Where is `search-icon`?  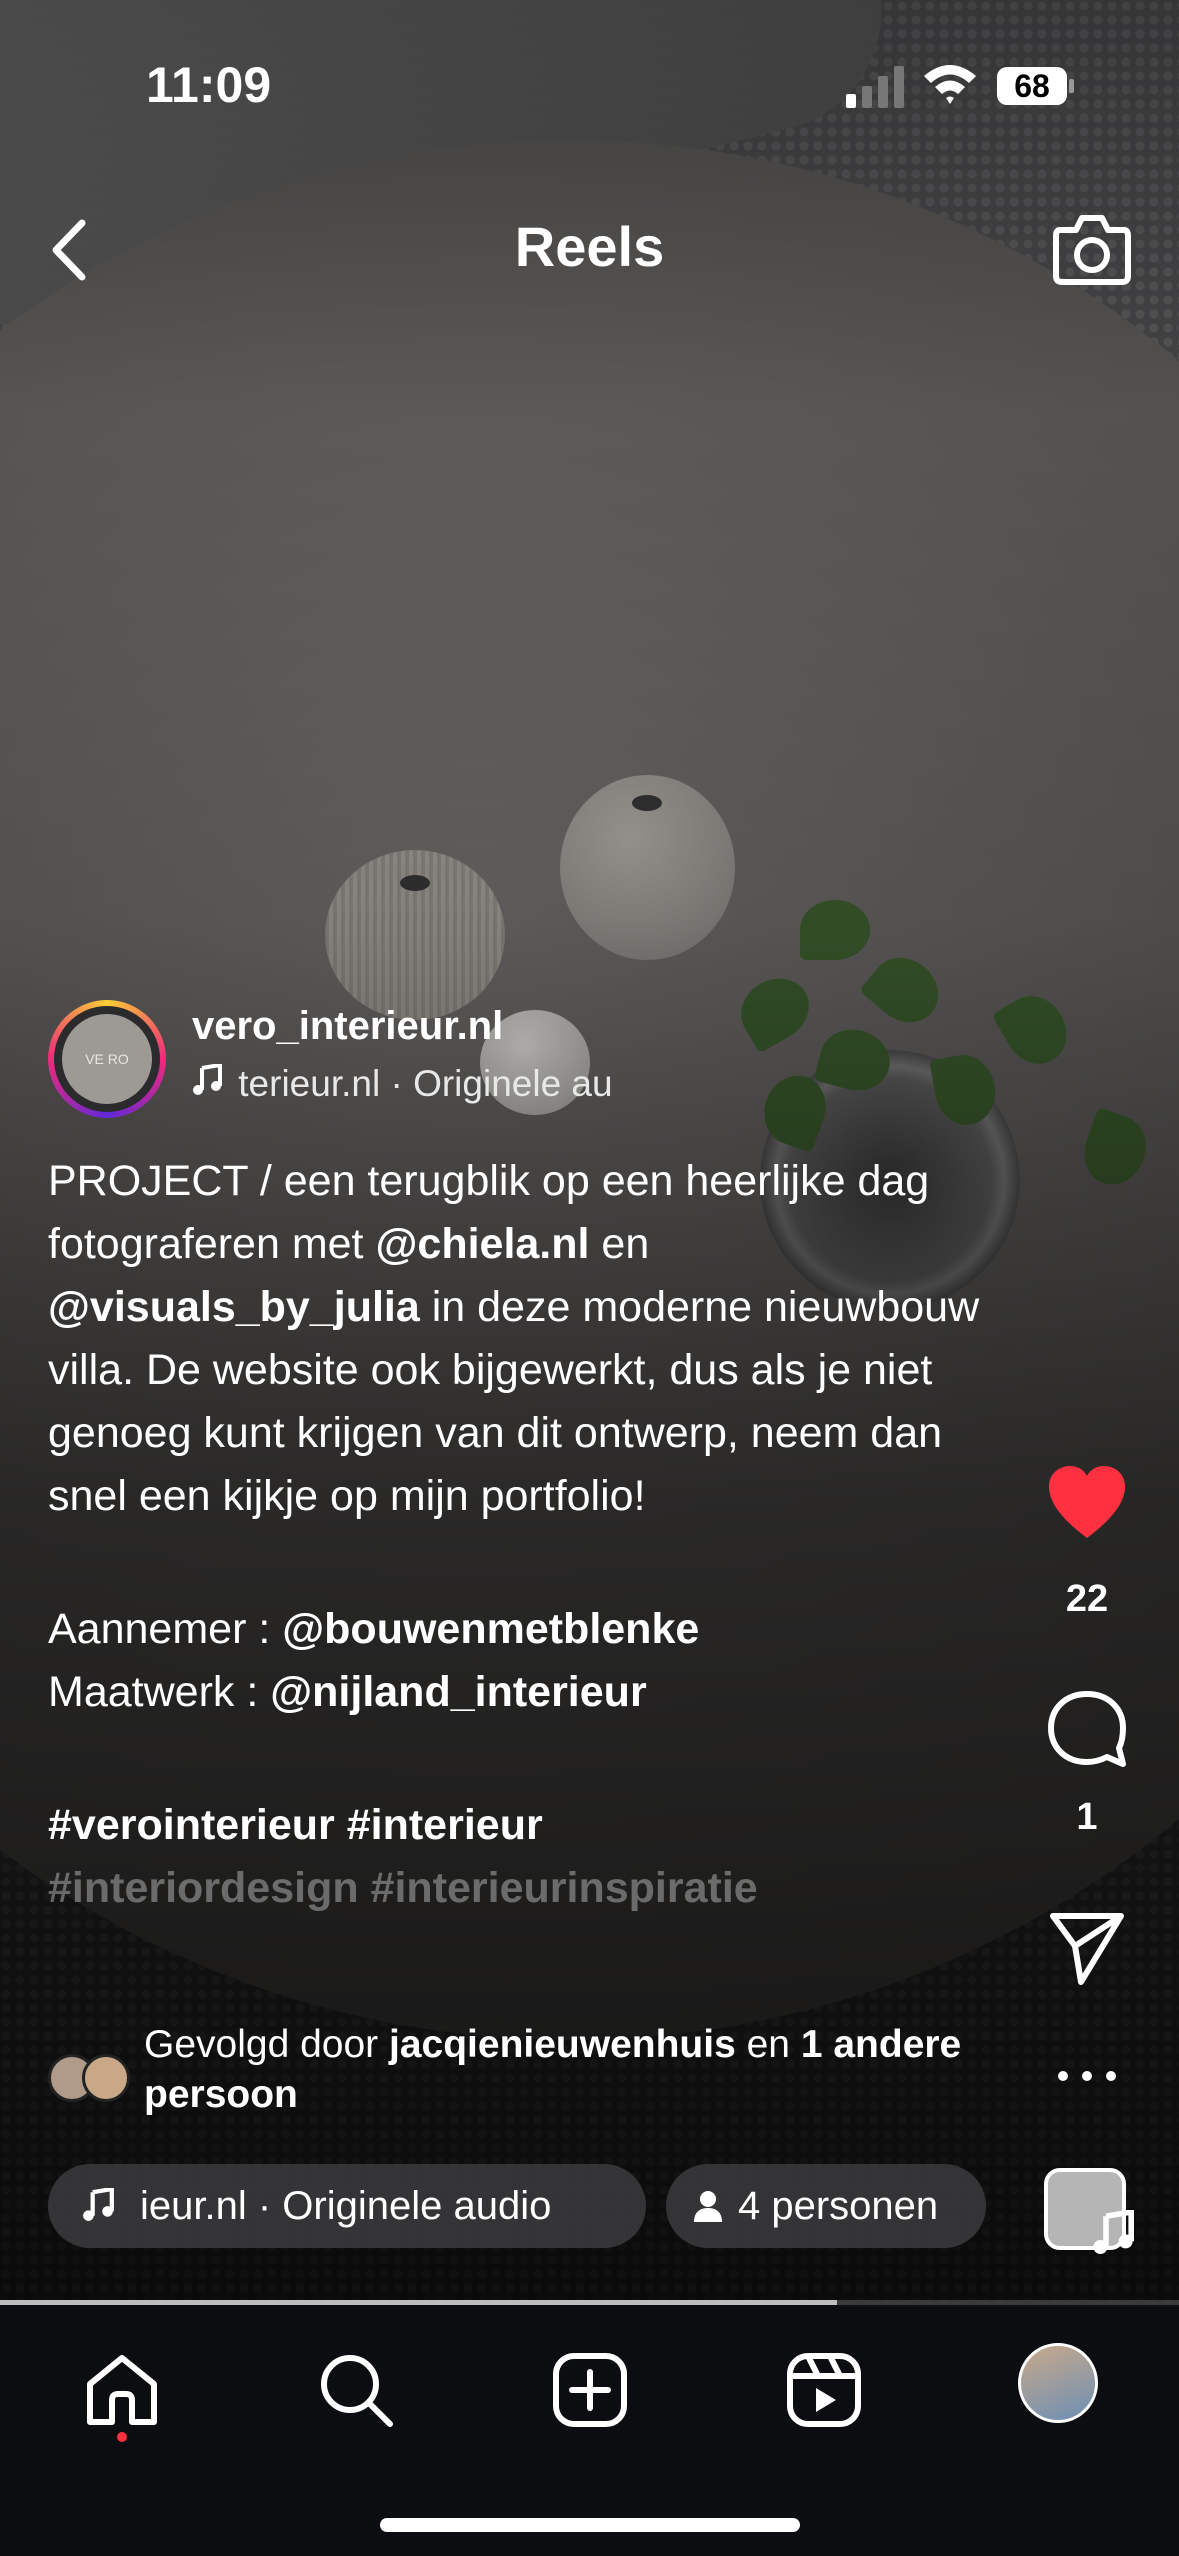 search-icon is located at coordinates (356, 2390).